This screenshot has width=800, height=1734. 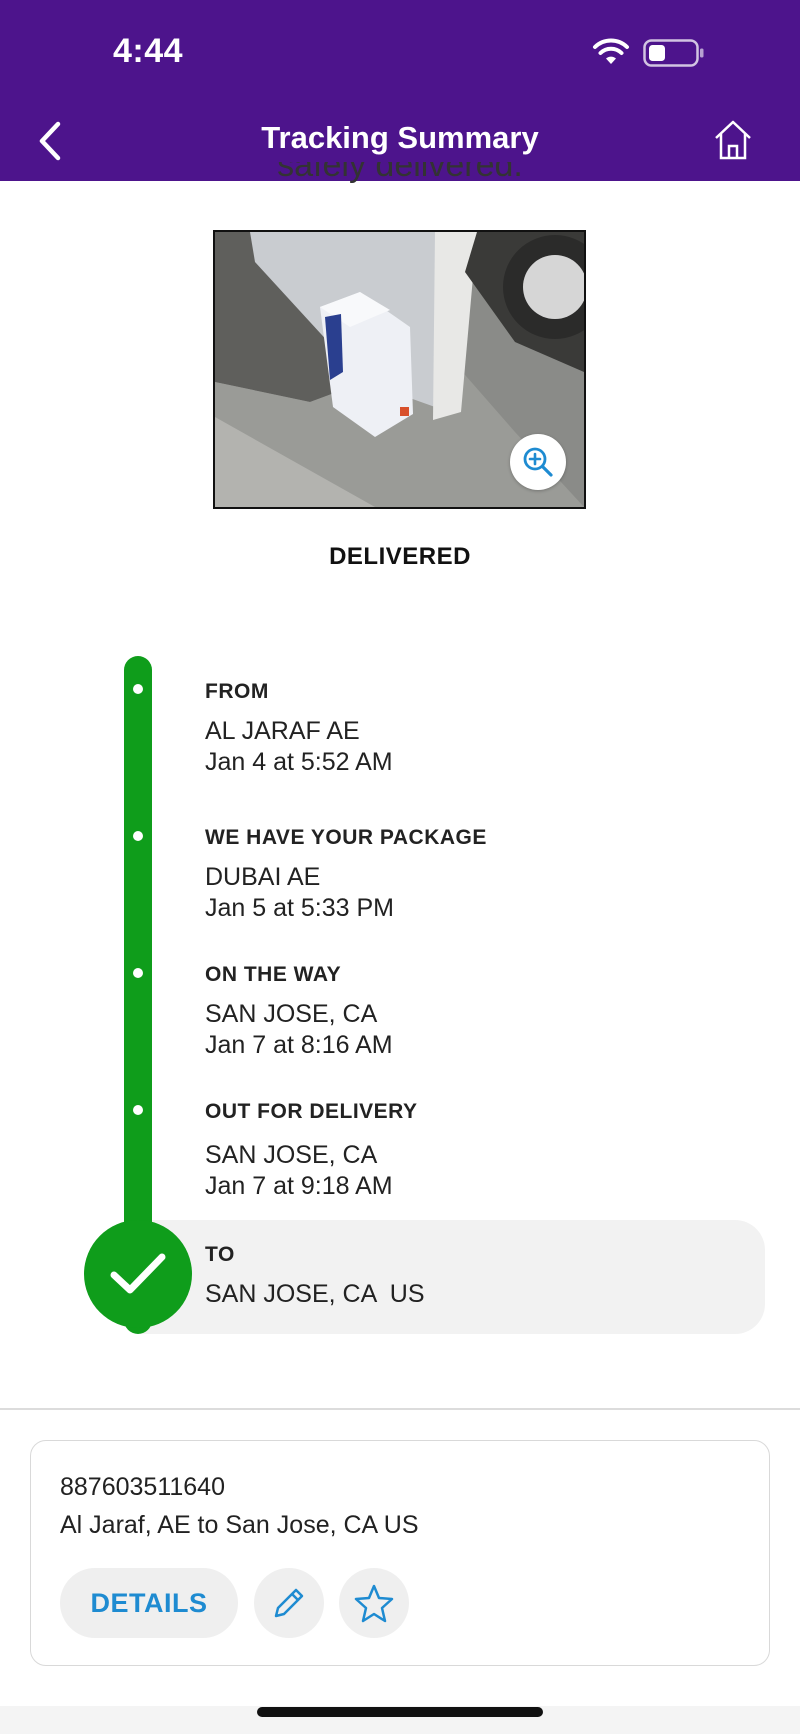 What do you see at coordinates (263, 877) in the screenshot?
I see `timeline-event-location: DUBAI AE` at bounding box center [263, 877].